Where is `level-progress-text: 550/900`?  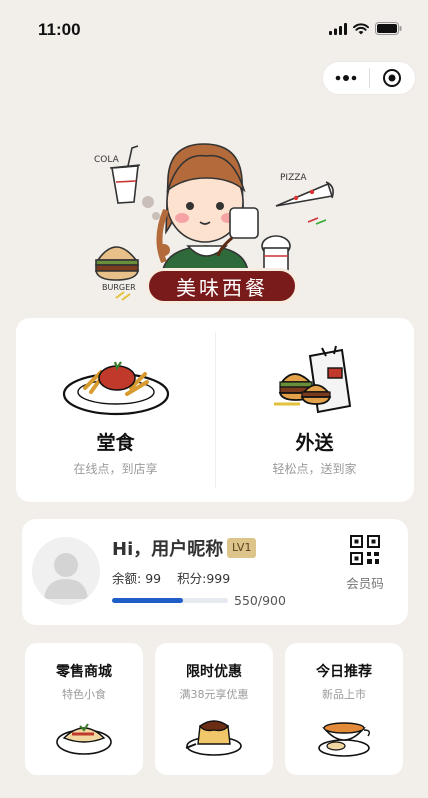 level-progress-text: 550/900 is located at coordinates (260, 600).